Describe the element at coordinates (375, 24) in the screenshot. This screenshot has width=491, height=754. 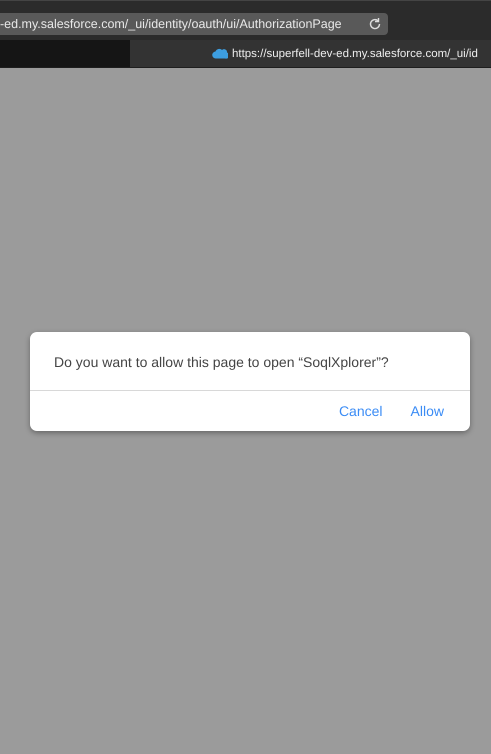
I see `reload-icon` at that location.